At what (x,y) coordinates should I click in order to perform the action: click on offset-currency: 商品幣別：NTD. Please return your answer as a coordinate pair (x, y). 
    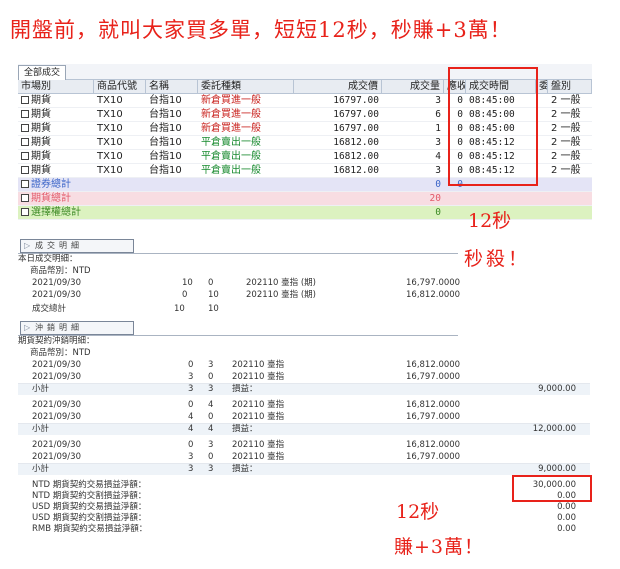
    Looking at the image, I should click on (60, 353).